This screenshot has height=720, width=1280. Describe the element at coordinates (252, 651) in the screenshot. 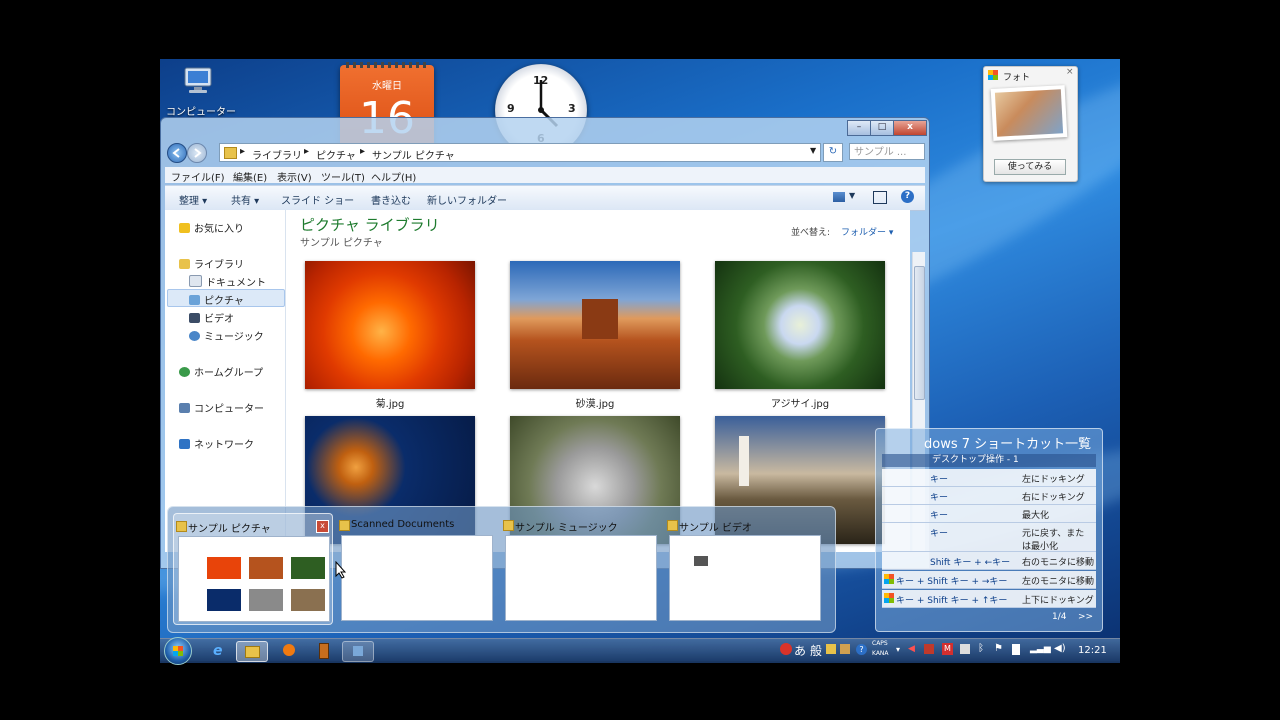

I see `taskbar-explorer` at that location.